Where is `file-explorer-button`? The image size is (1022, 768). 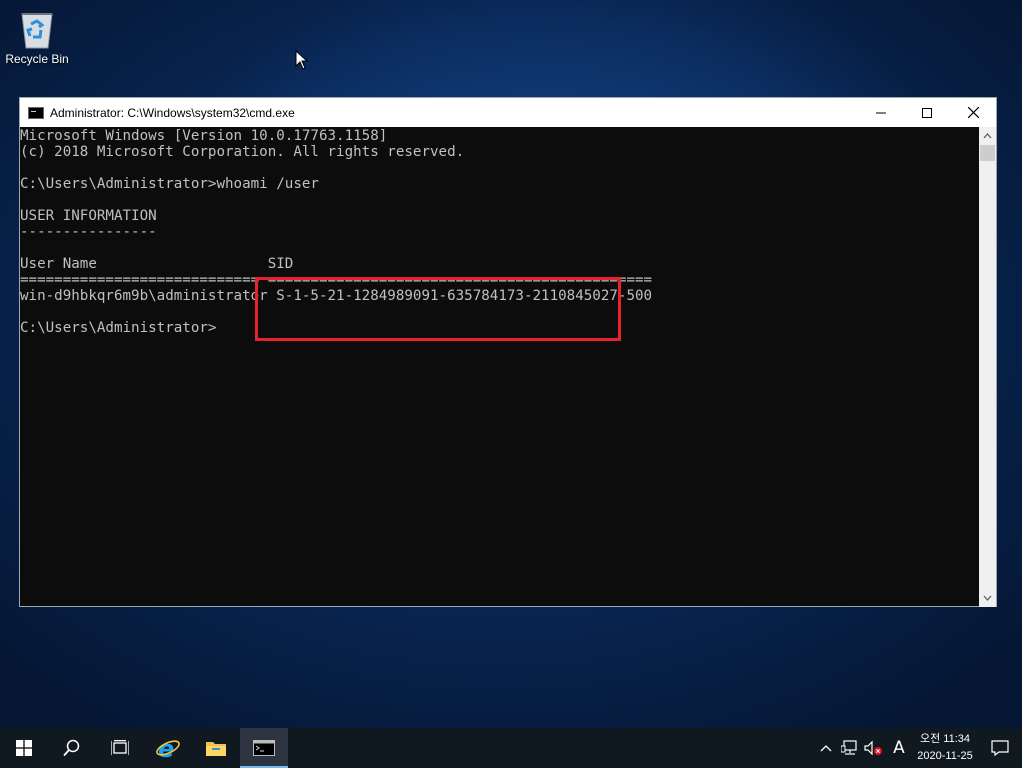 file-explorer-button is located at coordinates (216, 748).